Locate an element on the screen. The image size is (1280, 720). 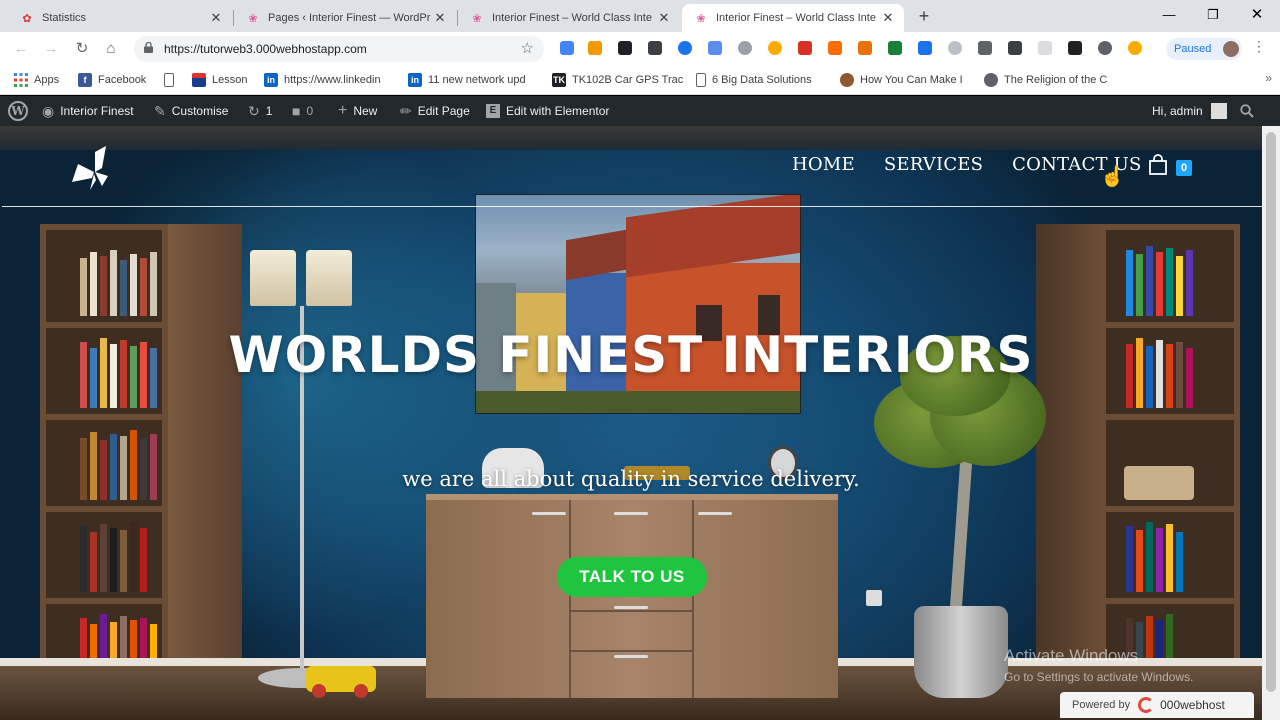
site-main-nav: HOME SERVICES CONTACT US is located at coordinates (966, 166).